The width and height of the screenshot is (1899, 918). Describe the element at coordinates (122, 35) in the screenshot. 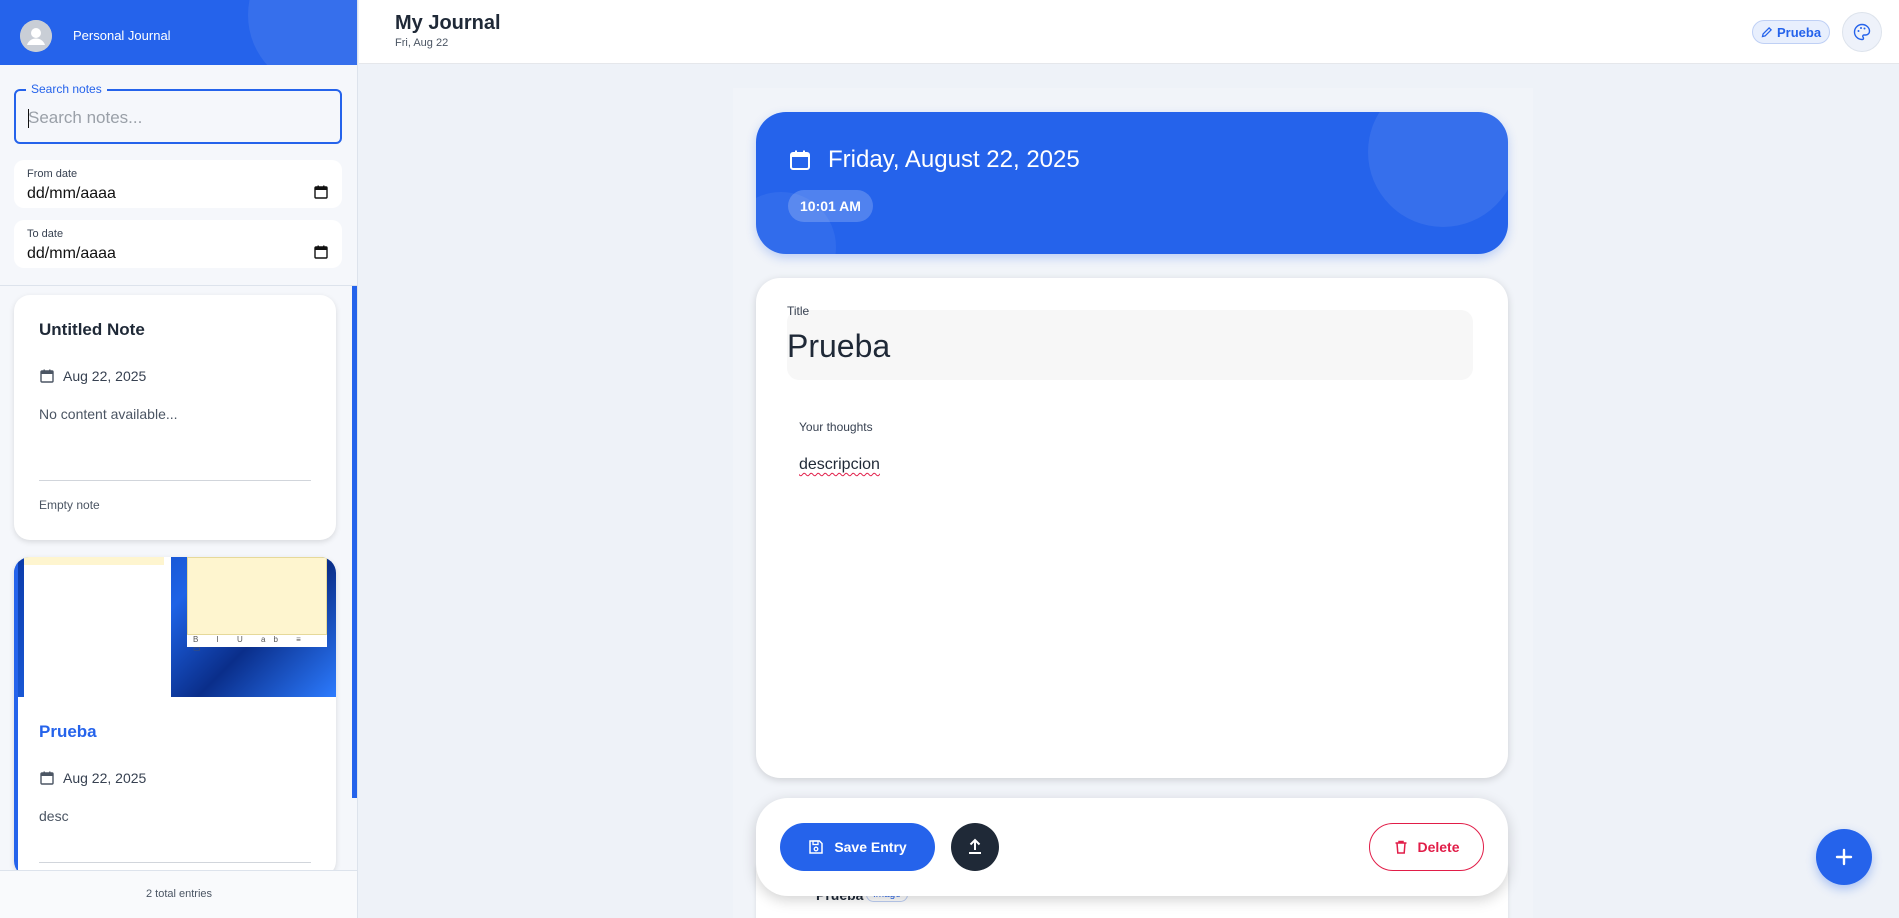

I see `app-name: Personal Journal` at that location.